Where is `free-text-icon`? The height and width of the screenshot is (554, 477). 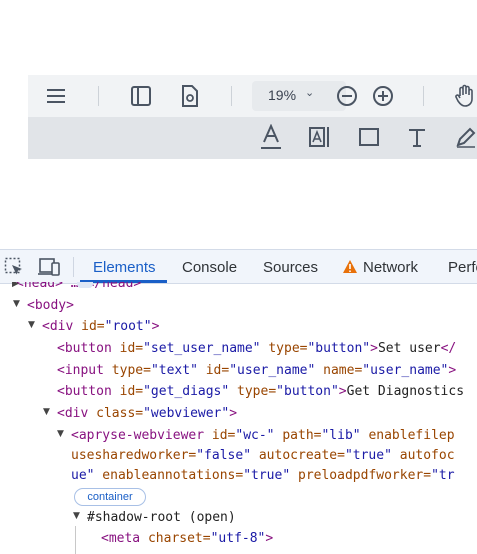
free-text-icon is located at coordinates (320, 137).